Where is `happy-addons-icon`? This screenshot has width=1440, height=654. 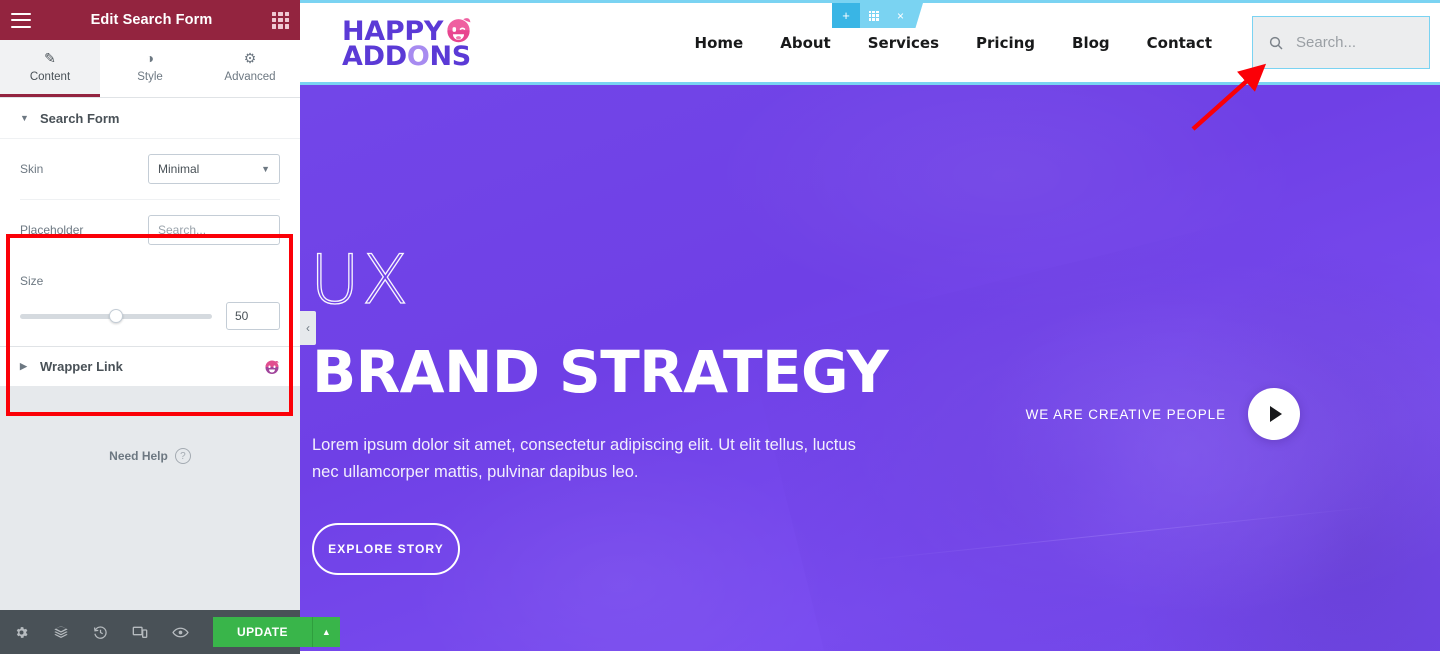
happy-addons-icon is located at coordinates (272, 367).